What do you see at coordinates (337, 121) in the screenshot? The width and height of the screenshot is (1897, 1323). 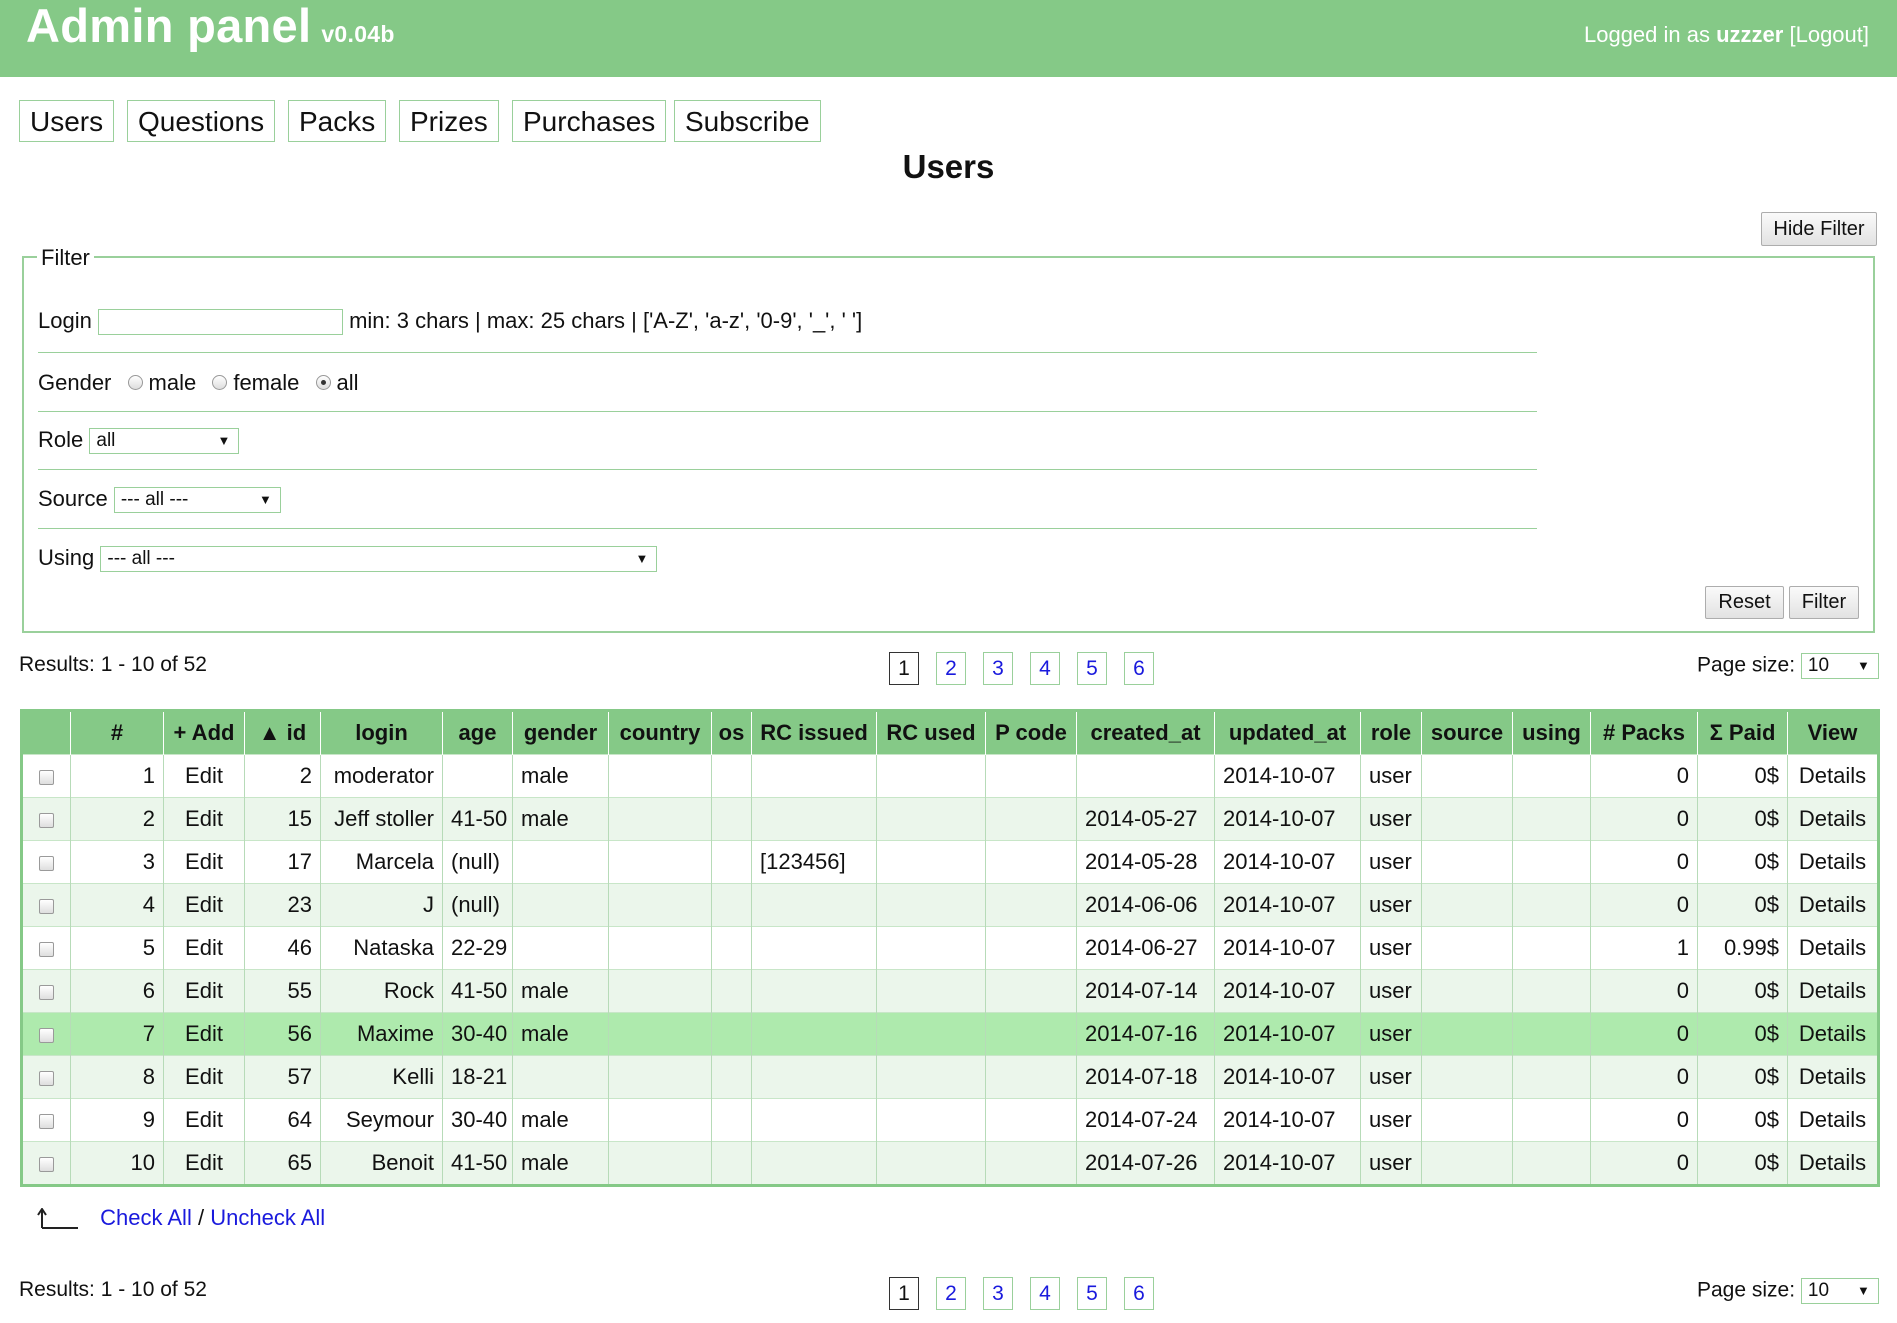 I see `nav-tab-packs: Packs` at bounding box center [337, 121].